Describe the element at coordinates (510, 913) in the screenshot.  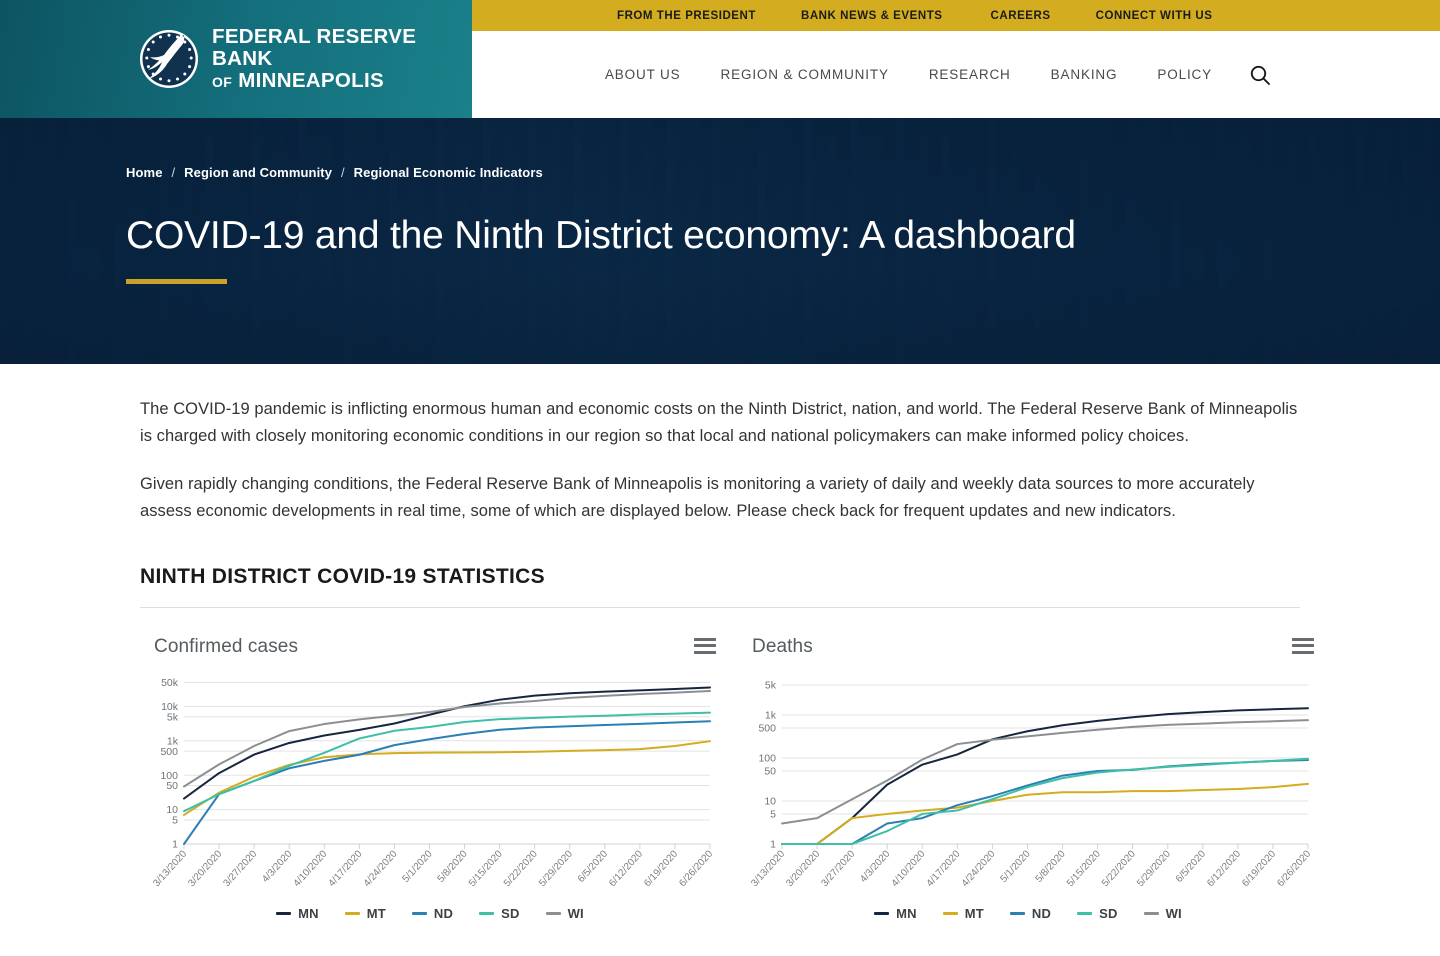
I see `legend-label-sd: SD` at that location.